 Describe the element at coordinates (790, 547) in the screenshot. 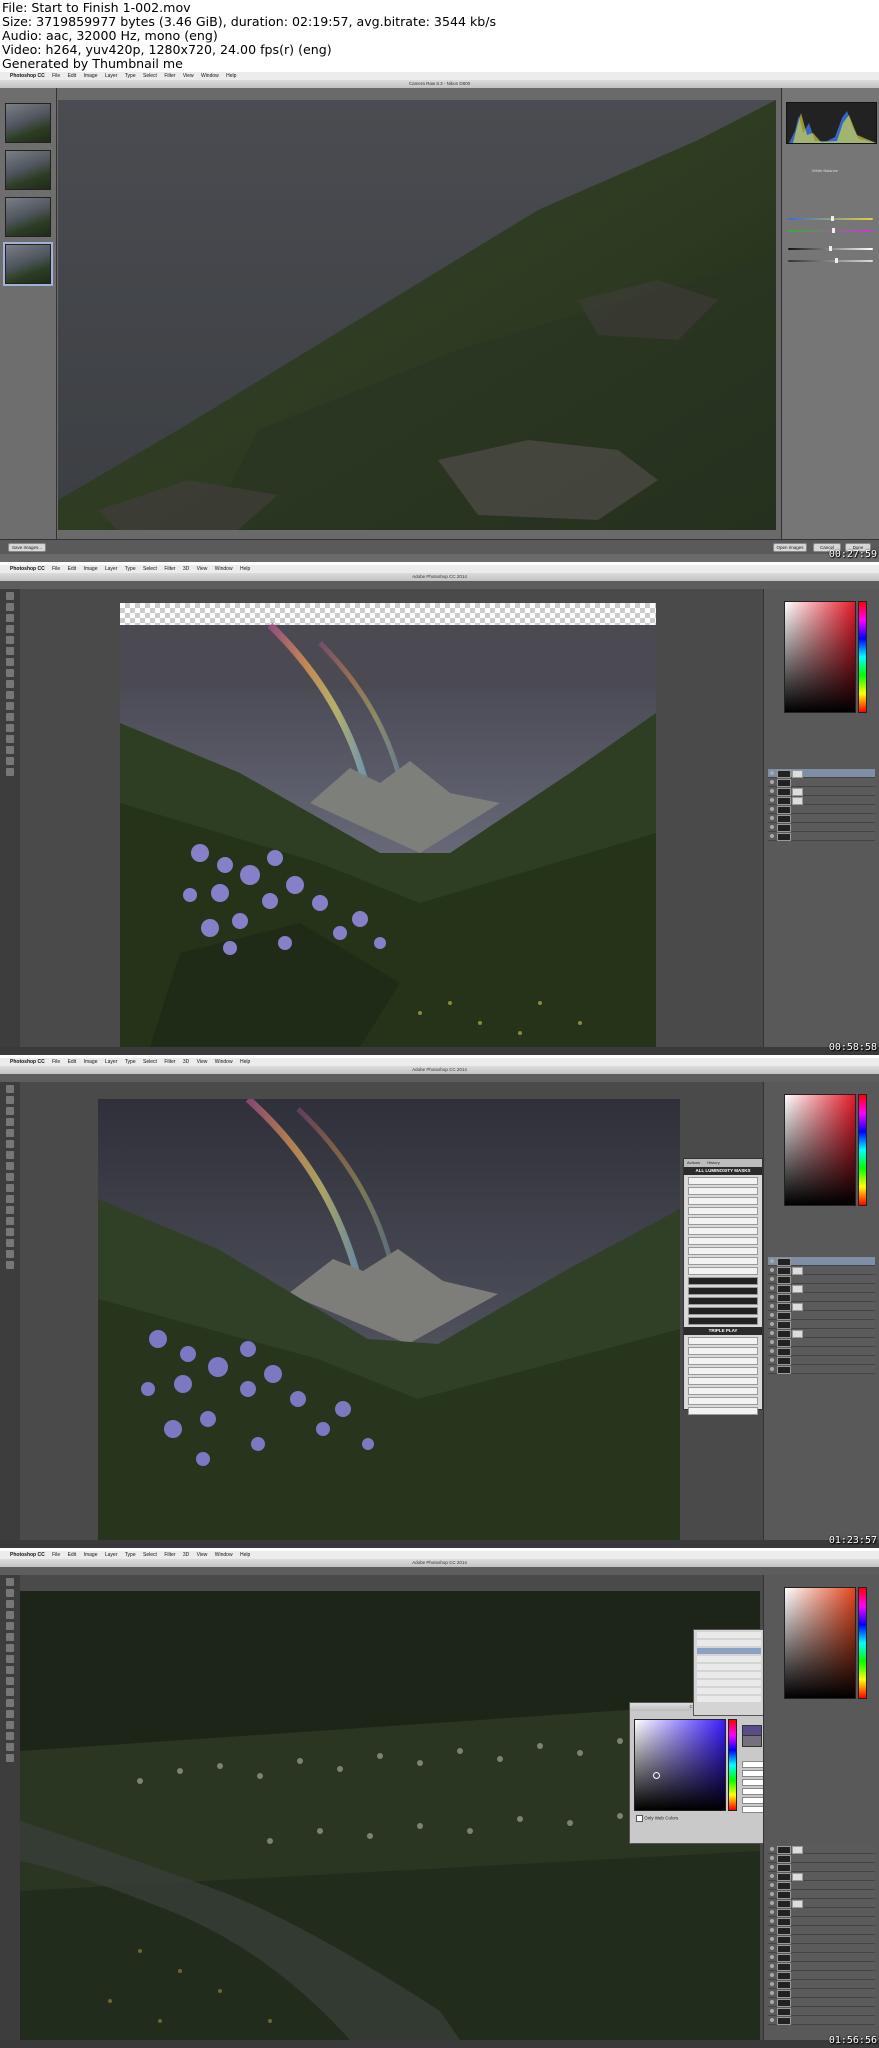

I see `open-images-button: Open Images` at that location.